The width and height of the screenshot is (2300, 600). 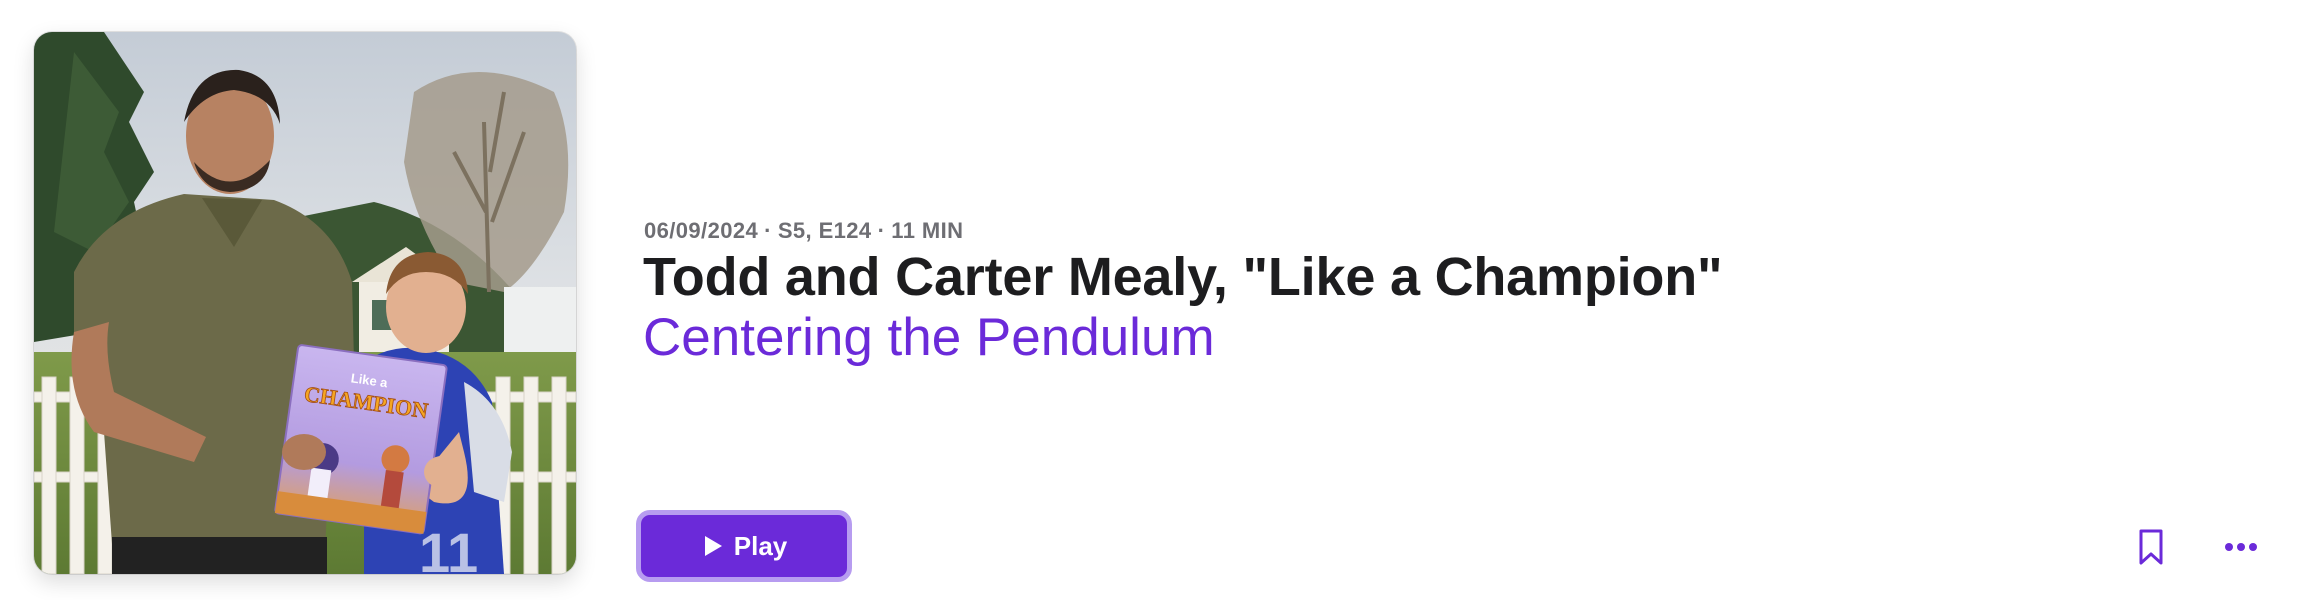 I want to click on episode-date: 06/09/2024, so click(x=701, y=230).